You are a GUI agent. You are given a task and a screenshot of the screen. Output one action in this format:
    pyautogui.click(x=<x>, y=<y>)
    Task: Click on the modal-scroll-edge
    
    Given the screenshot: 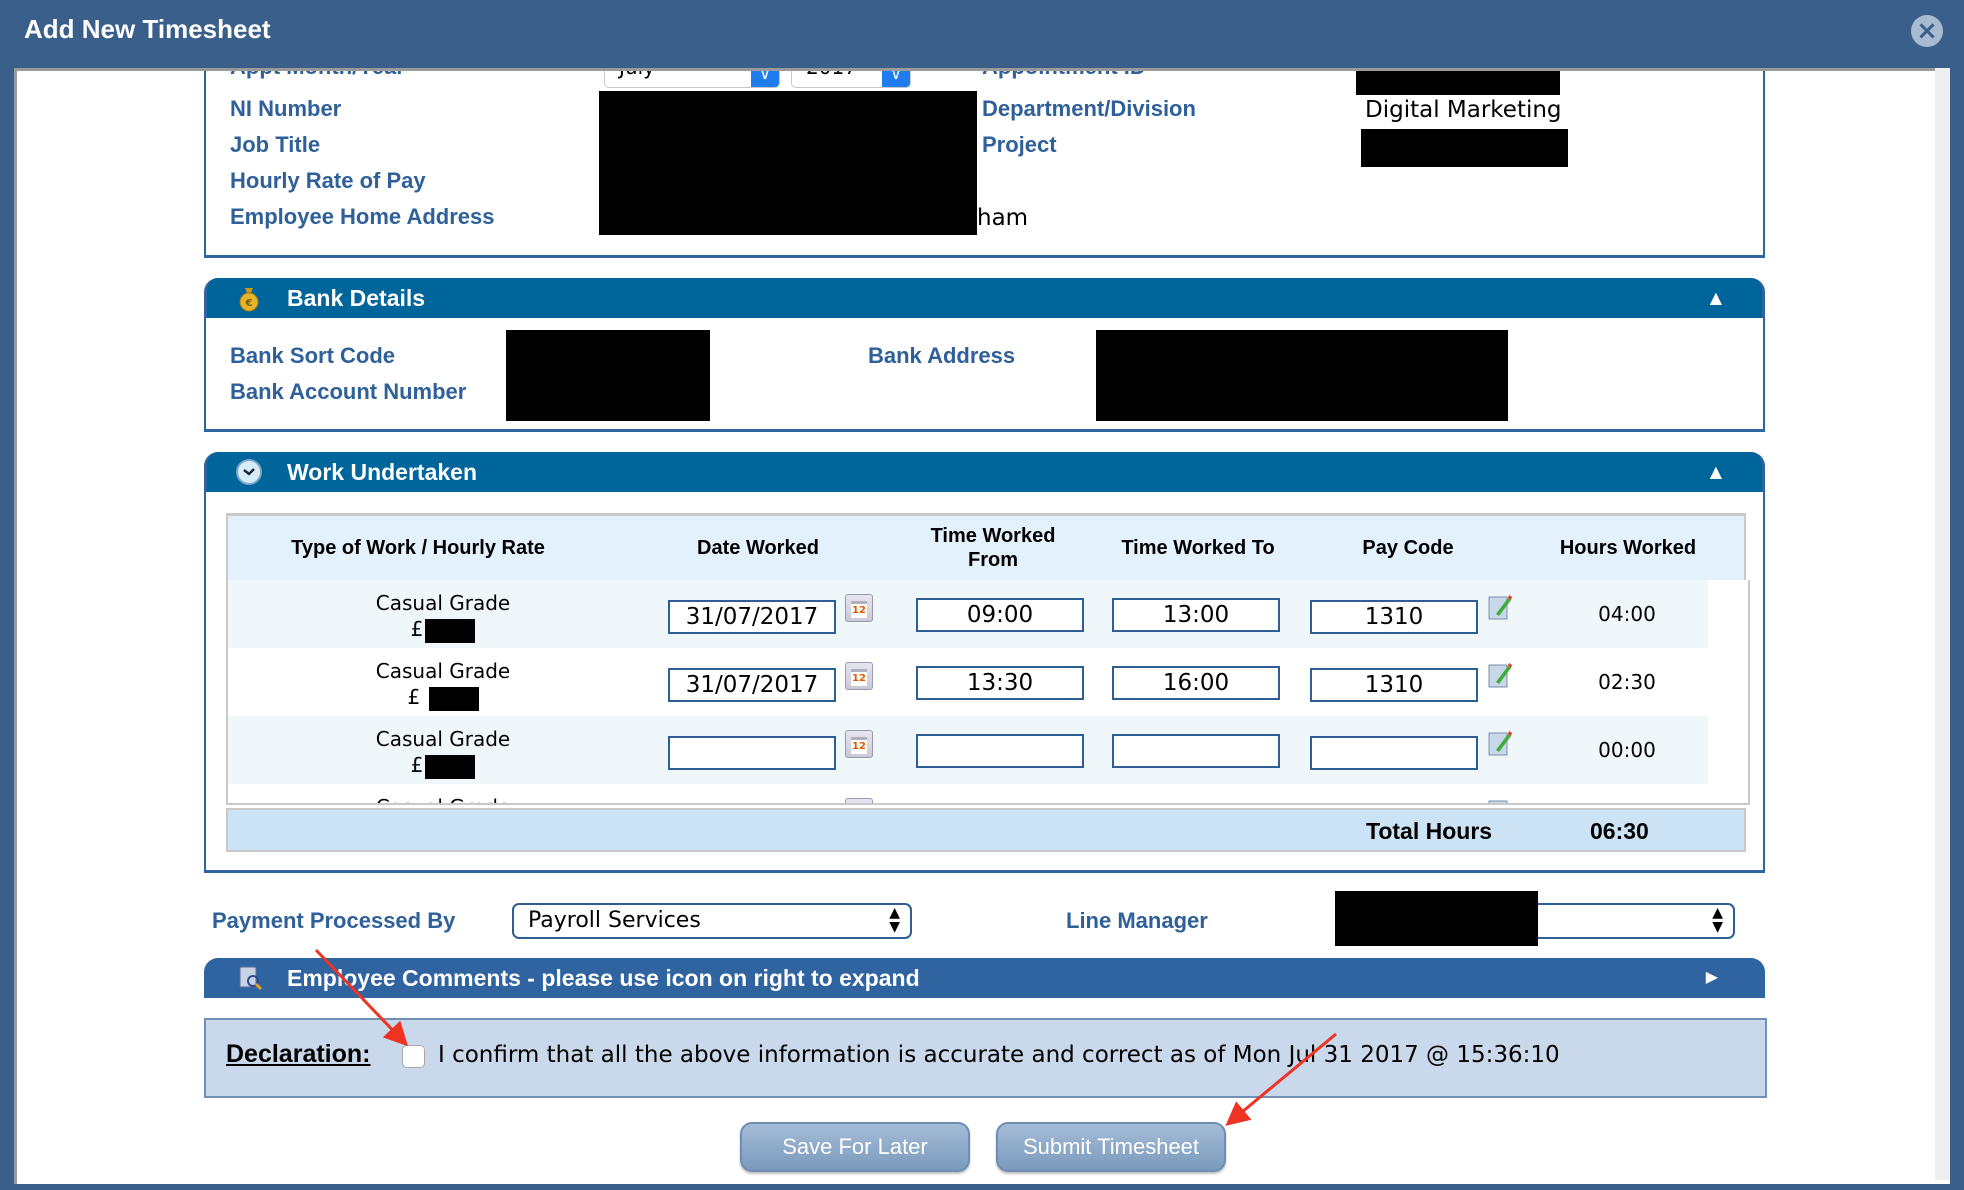 What is the action you would take?
    pyautogui.click(x=1942, y=624)
    